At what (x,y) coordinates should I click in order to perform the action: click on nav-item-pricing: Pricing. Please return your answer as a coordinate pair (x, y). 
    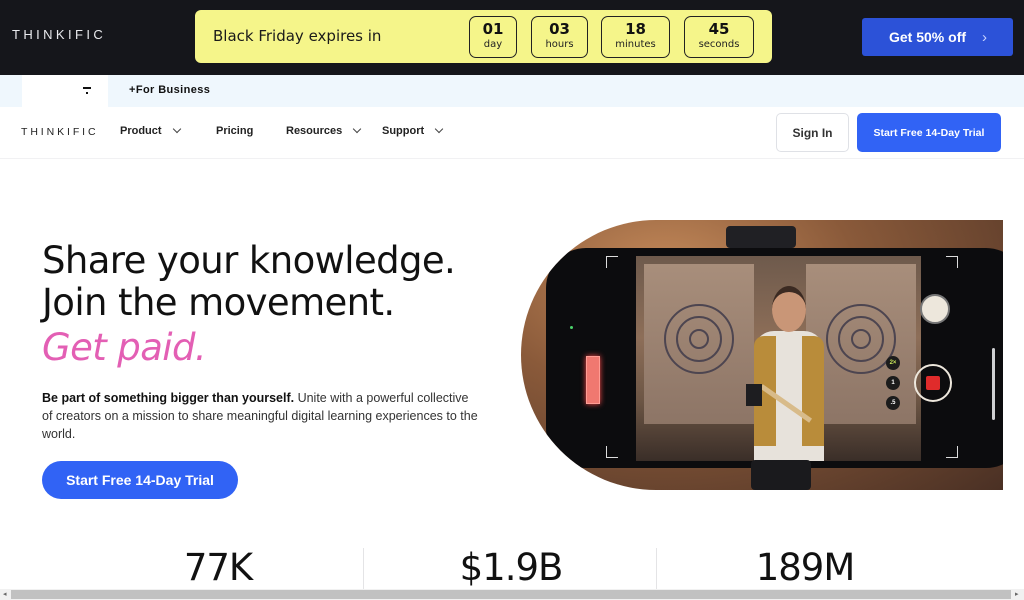
    Looking at the image, I should click on (234, 131).